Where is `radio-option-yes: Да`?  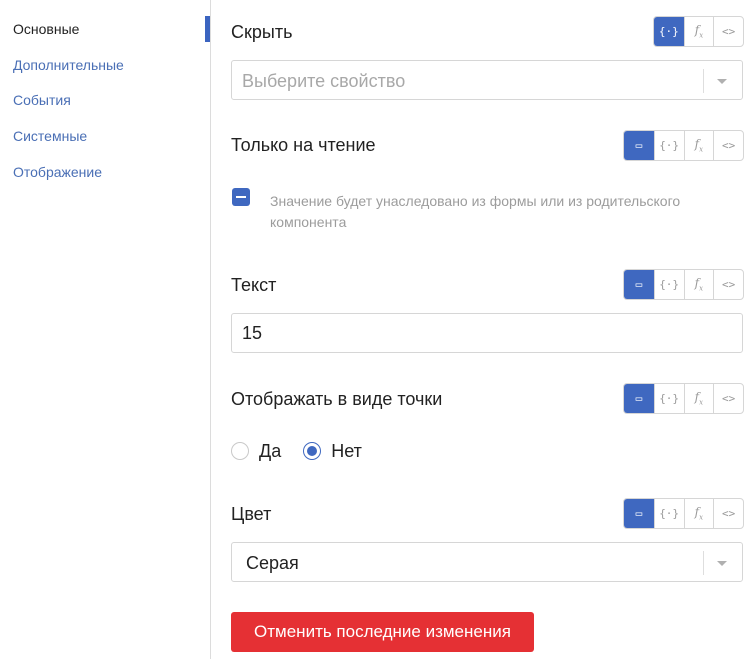
radio-option-yes: Да is located at coordinates (256, 451).